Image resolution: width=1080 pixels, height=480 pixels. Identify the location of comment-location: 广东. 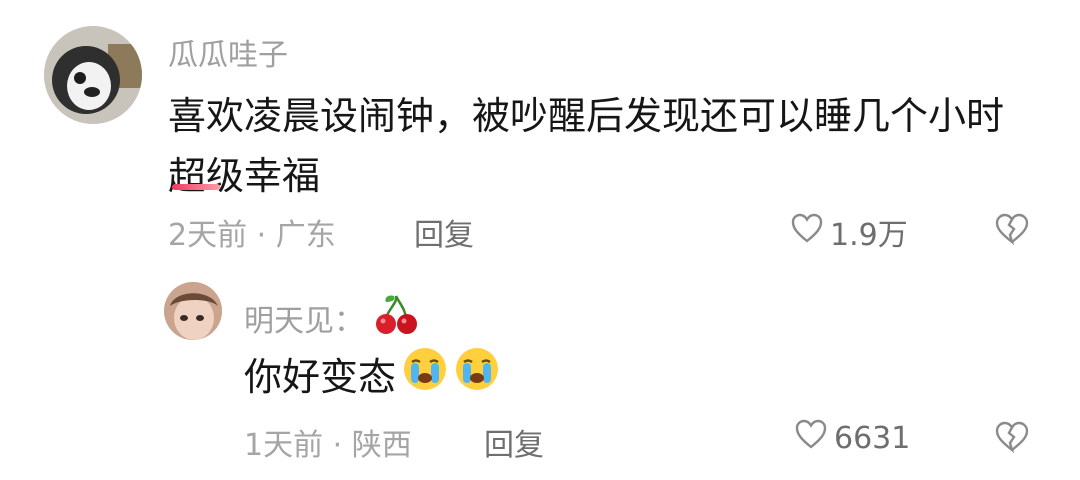
(305, 235).